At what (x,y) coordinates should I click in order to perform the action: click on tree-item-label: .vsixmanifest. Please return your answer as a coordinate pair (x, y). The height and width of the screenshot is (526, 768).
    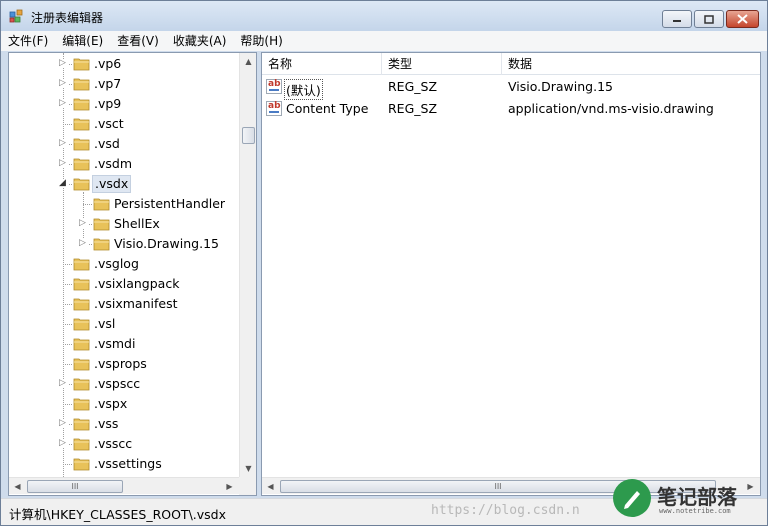
    Looking at the image, I should click on (136, 303).